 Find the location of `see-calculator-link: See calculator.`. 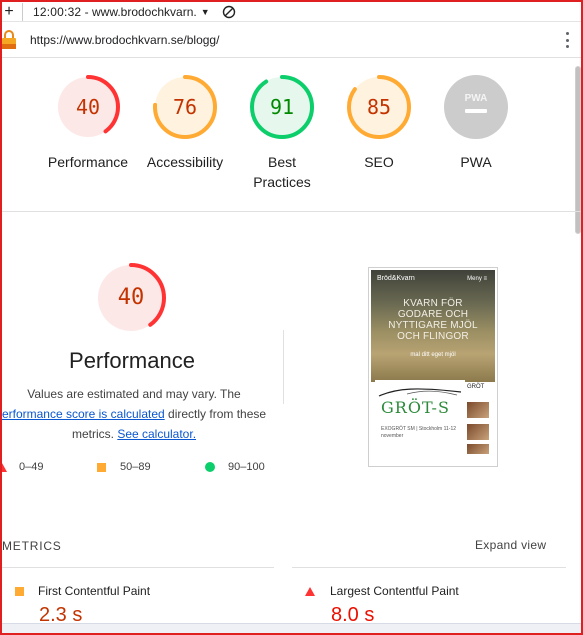

see-calculator-link: See calculator. is located at coordinates (156, 434).